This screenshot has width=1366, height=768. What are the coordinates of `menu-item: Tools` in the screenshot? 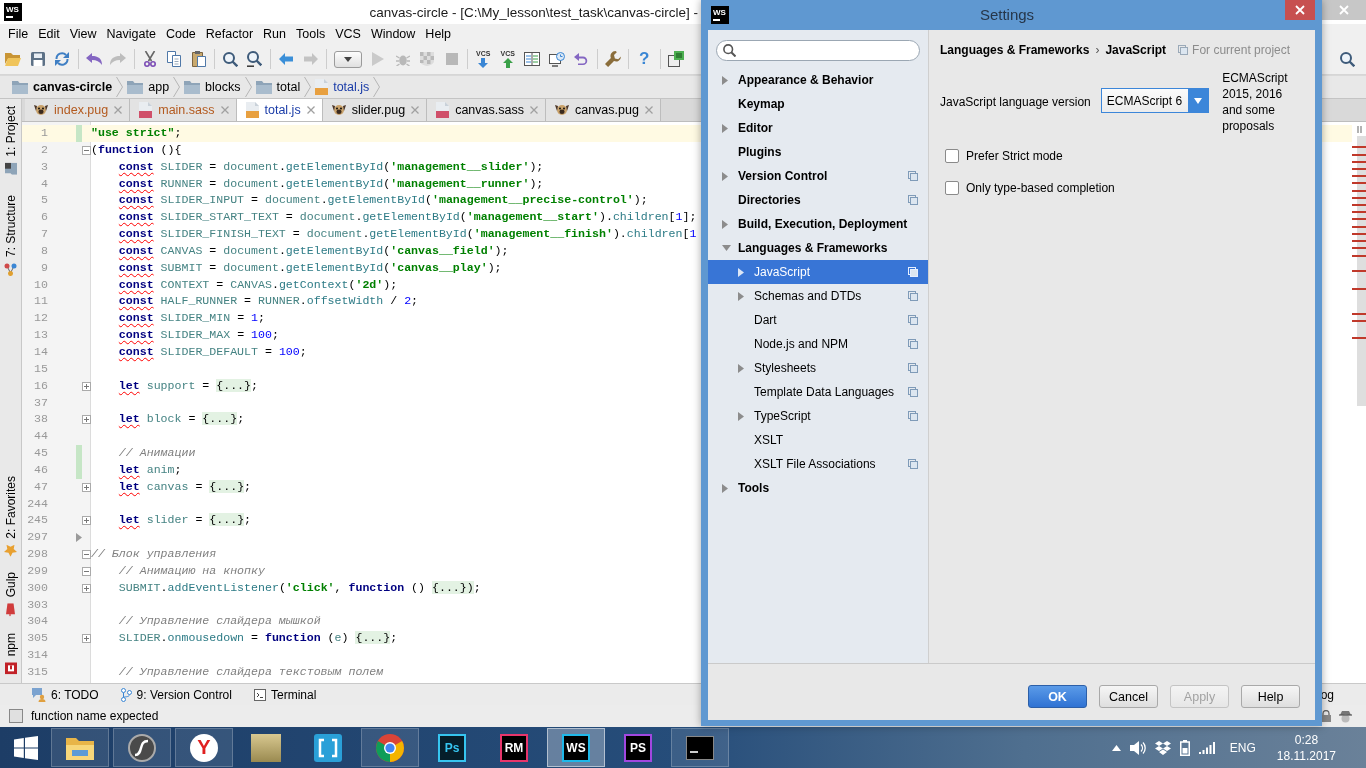 It's located at (311, 34).